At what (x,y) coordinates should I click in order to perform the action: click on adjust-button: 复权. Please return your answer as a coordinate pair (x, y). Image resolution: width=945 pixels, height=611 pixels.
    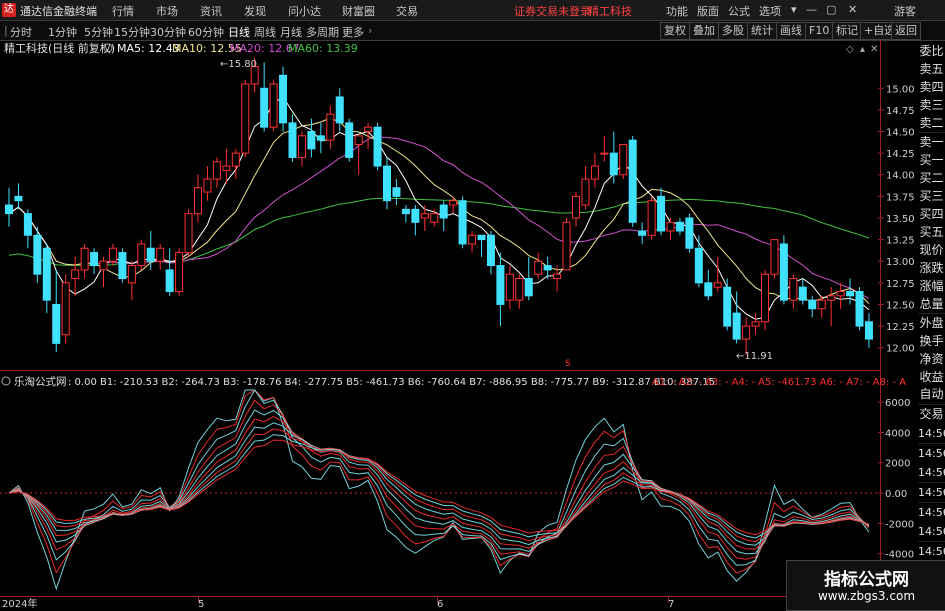
    Looking at the image, I should click on (675, 31).